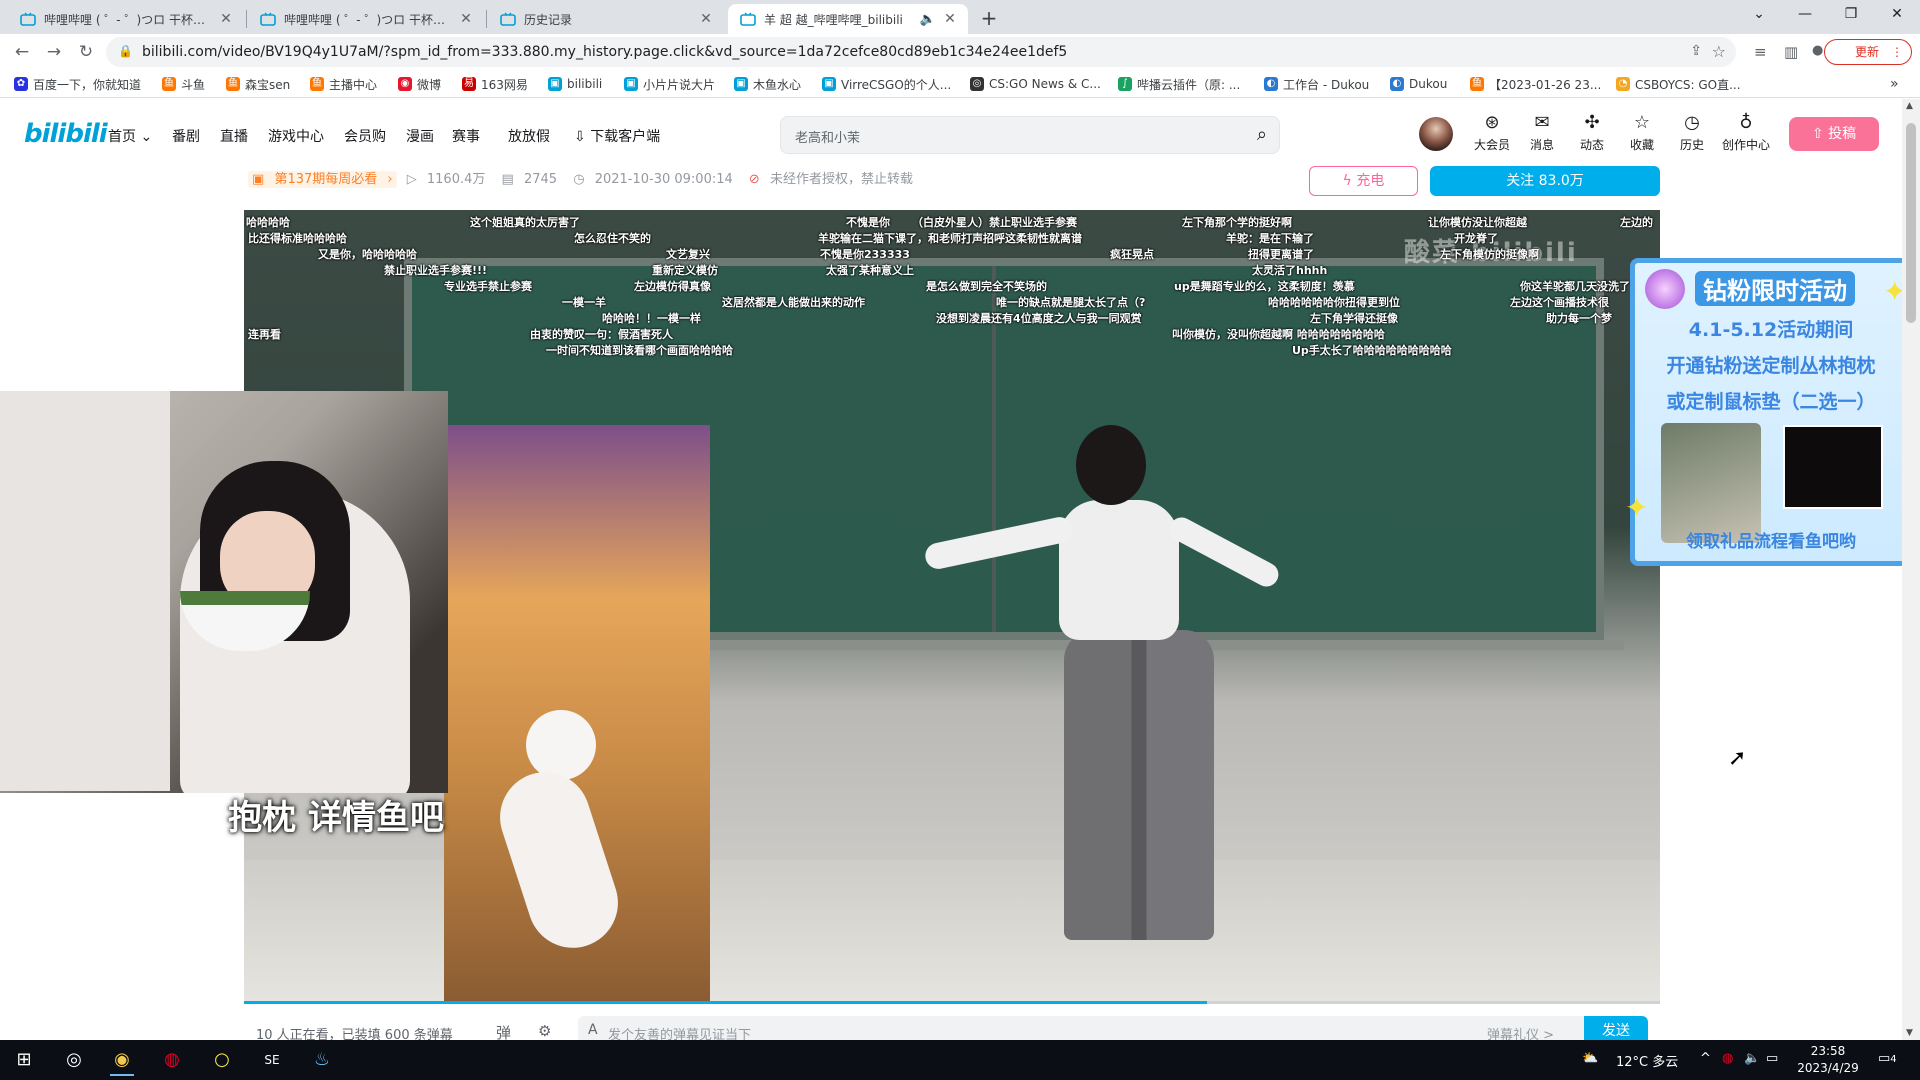  I want to click on bookmark-item: ◉ 微博, so click(419, 84).